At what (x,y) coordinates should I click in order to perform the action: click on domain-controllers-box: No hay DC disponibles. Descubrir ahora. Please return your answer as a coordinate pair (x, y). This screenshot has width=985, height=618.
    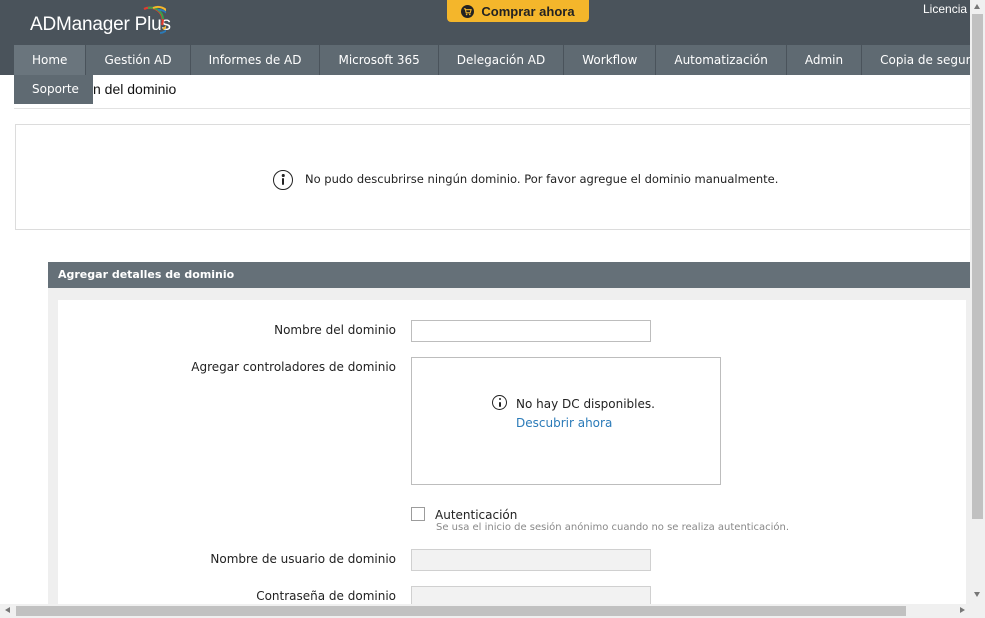
    Looking at the image, I should click on (566, 421).